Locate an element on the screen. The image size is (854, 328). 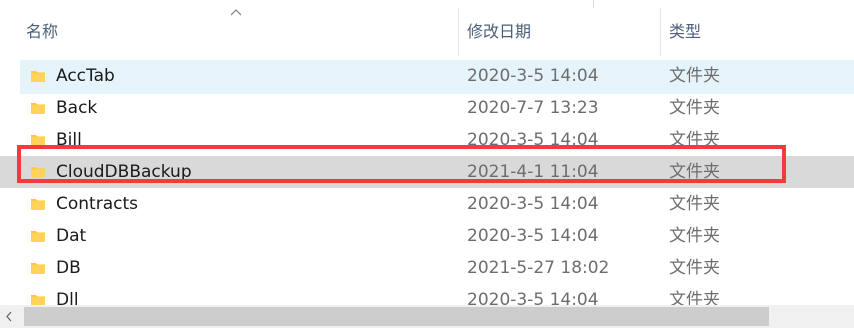
scrollbar-thumb is located at coordinates (396, 316).